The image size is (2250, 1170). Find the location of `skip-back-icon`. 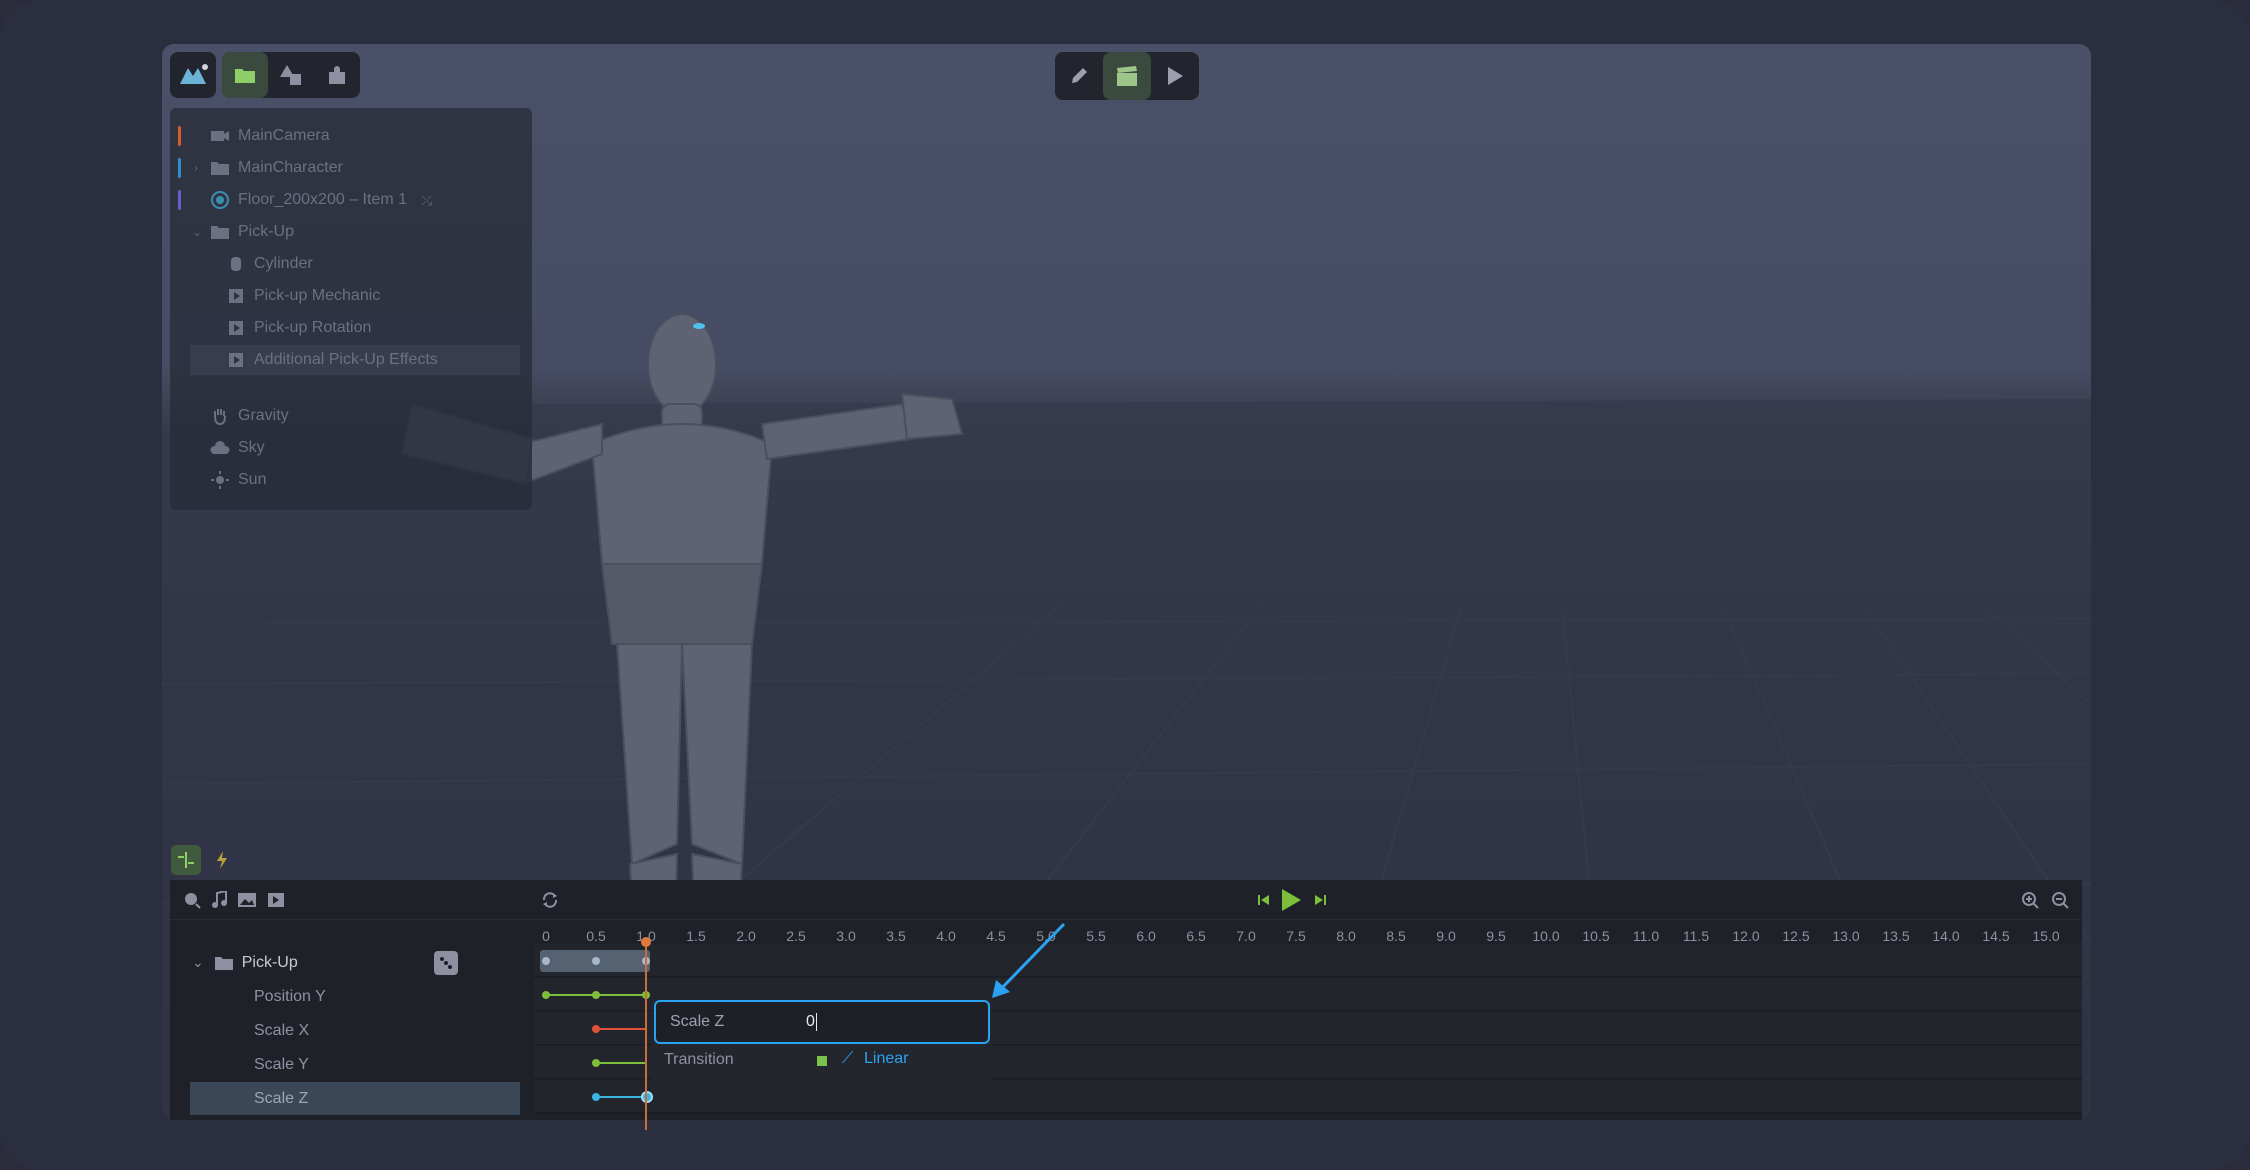

skip-back-icon is located at coordinates (1264, 900).